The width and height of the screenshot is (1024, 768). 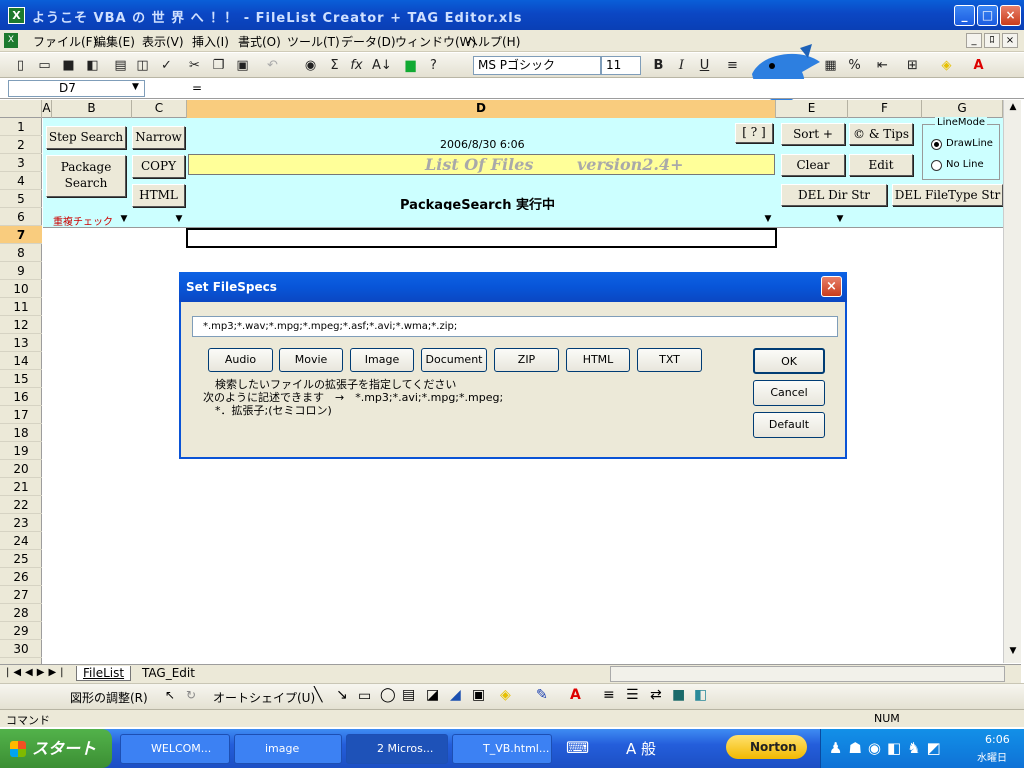 What do you see at coordinates (978, 65) in the screenshot?
I see `font-color-button: A` at bounding box center [978, 65].